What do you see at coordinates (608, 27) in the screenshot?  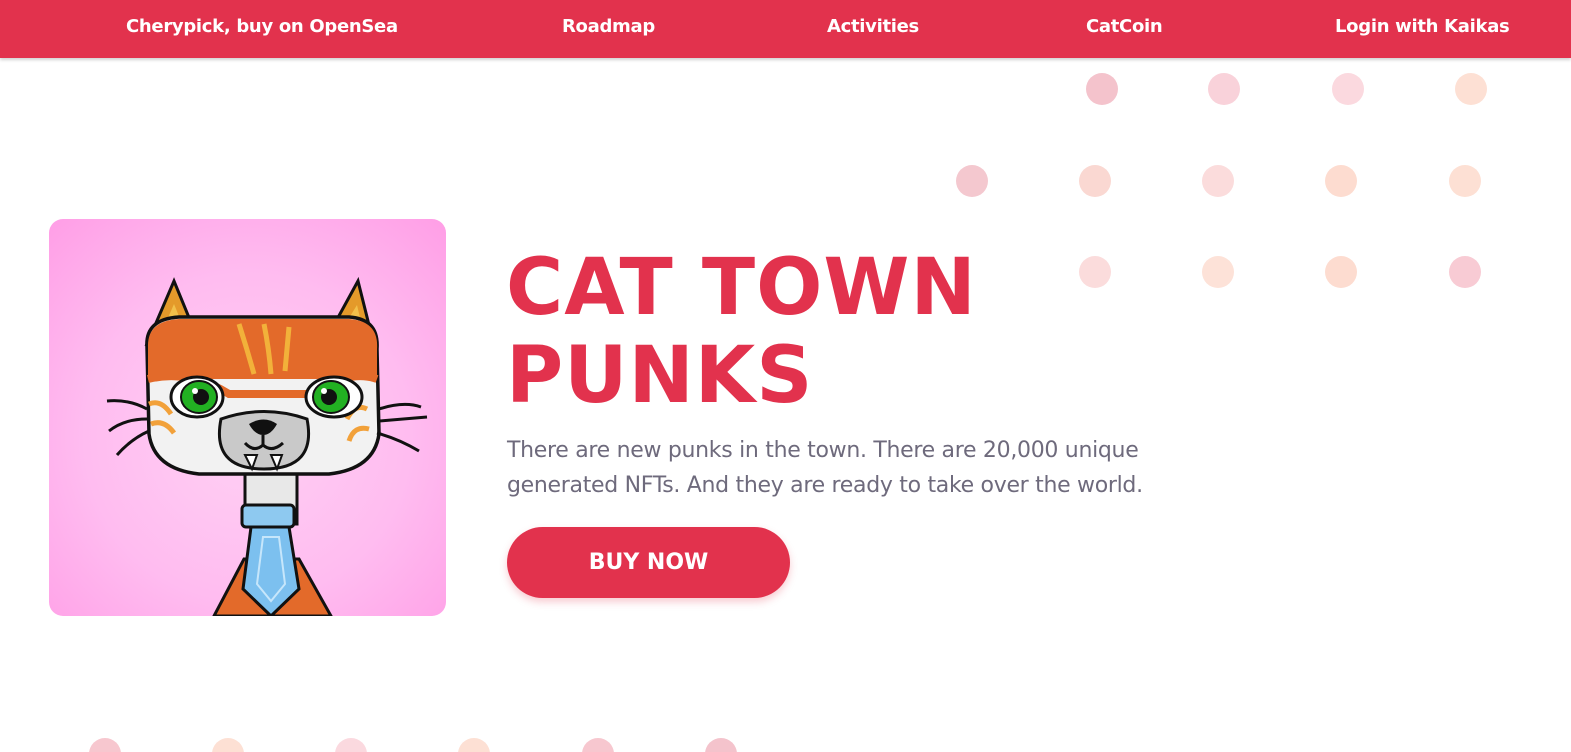 I see `nav-roadmap-link: Roadmap` at bounding box center [608, 27].